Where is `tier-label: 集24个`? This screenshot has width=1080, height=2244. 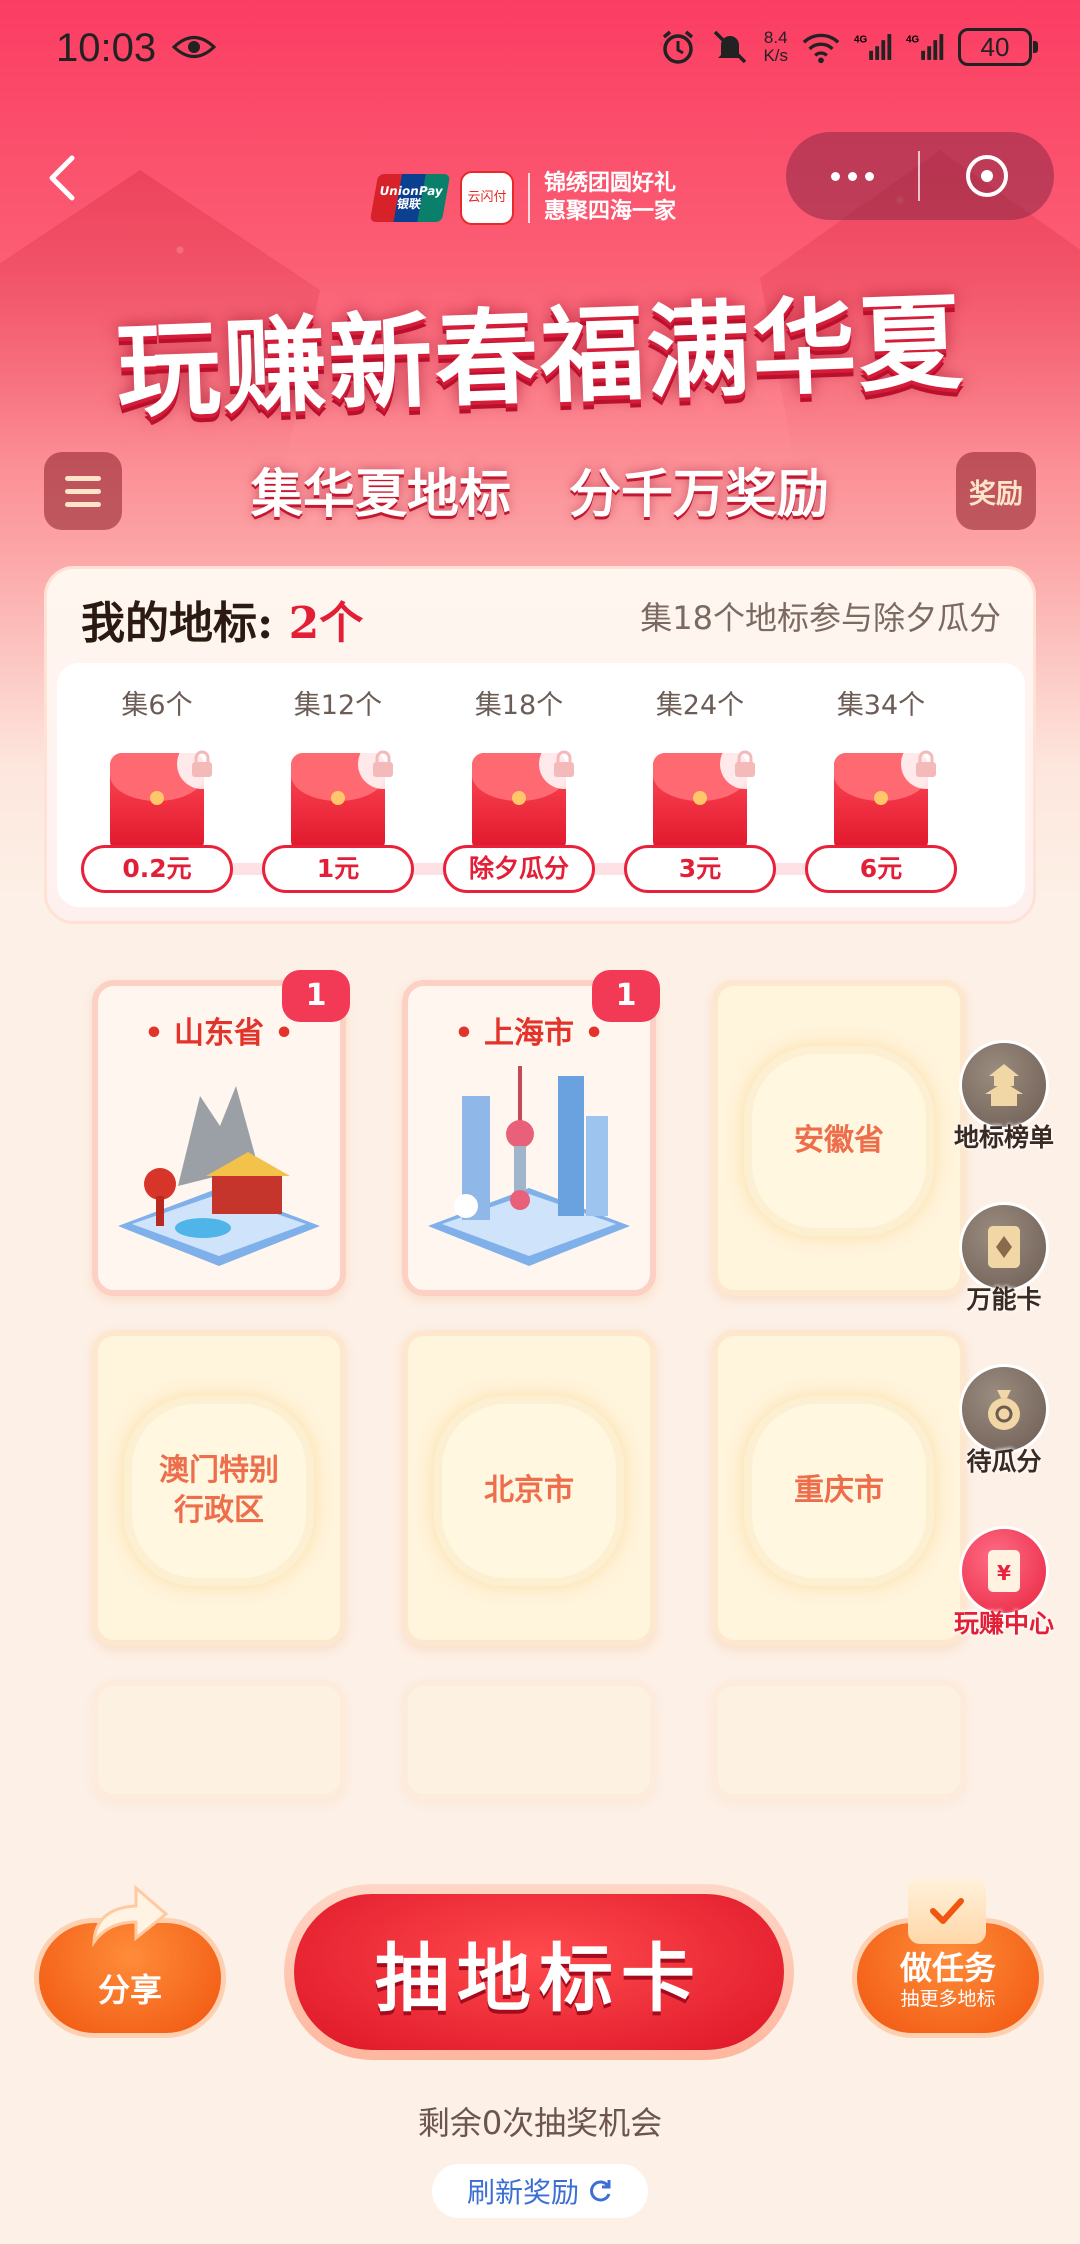 tier-label: 集24个 is located at coordinates (700, 705).